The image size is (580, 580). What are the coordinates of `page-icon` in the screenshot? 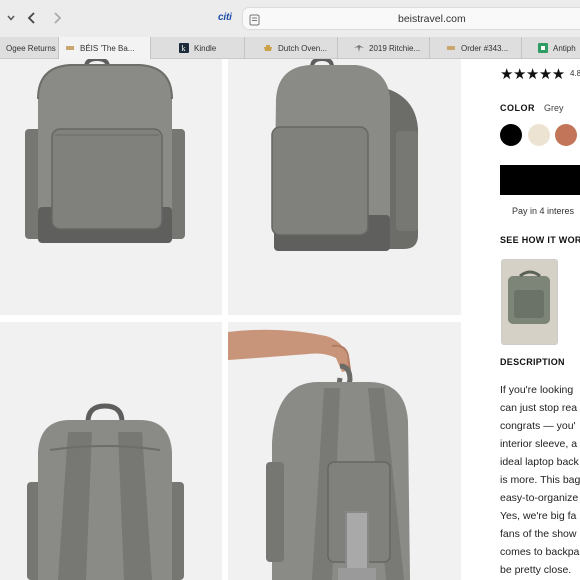 It's located at (254, 19).